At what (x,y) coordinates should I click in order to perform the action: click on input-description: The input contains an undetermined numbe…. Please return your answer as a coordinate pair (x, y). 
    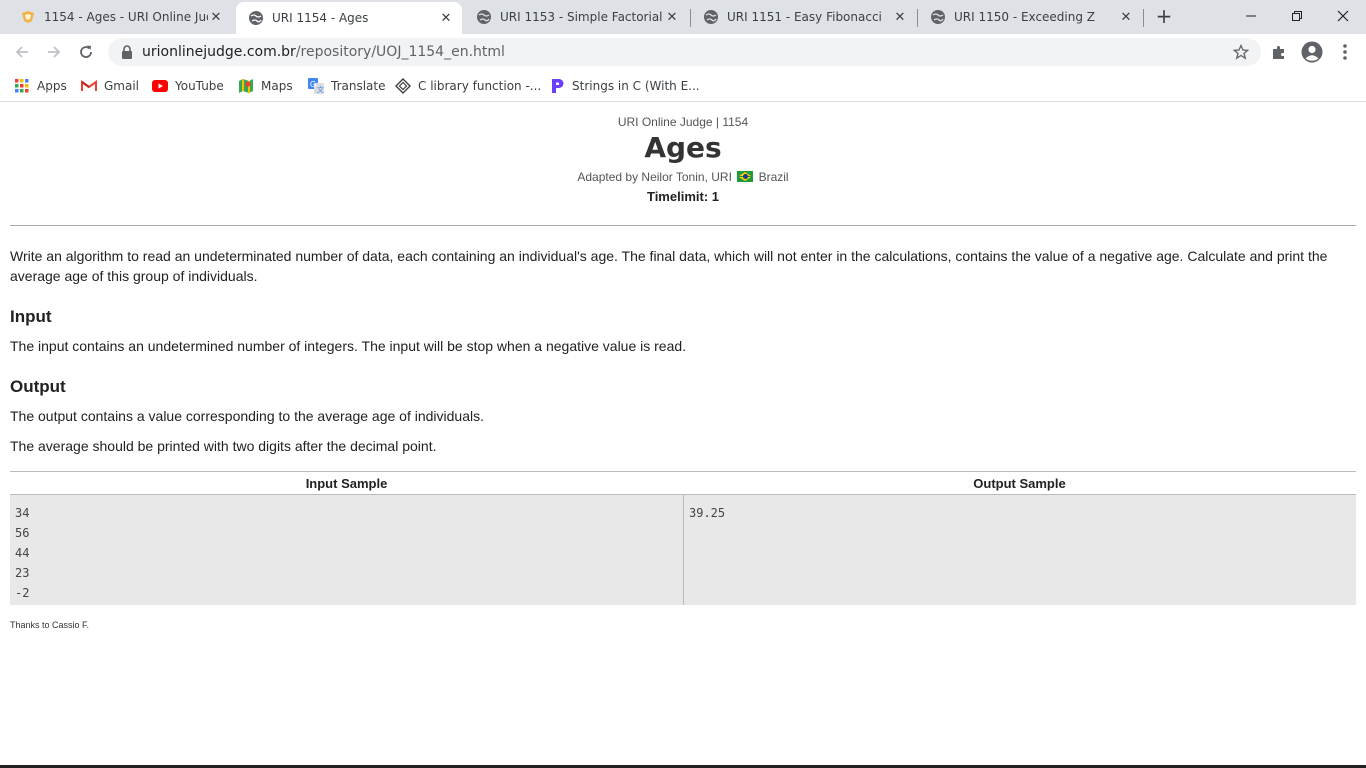
    Looking at the image, I should click on (348, 346).